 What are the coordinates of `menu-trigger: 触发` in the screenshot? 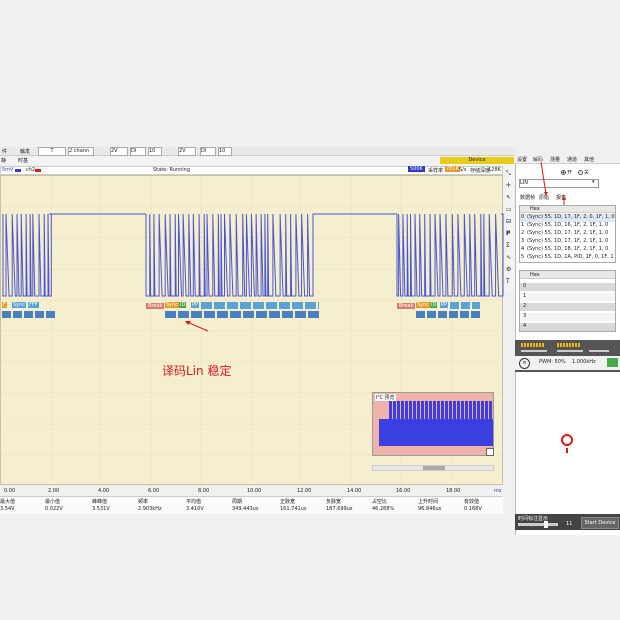 It's located at (25, 151).